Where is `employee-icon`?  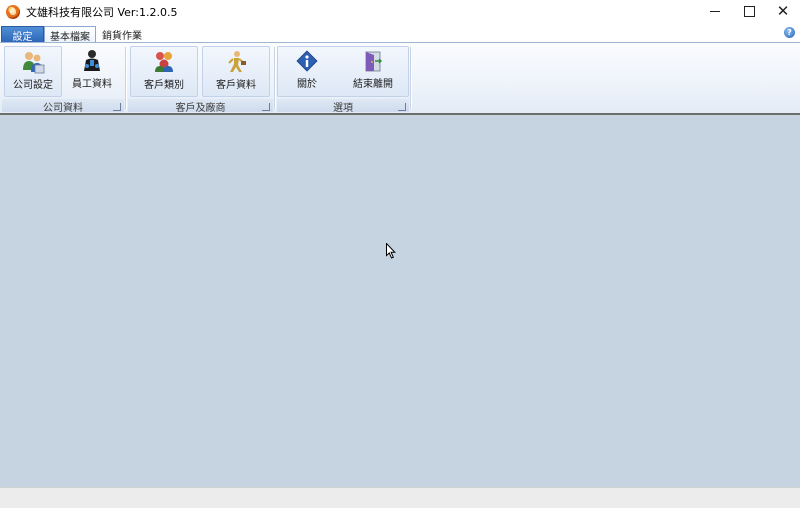 employee-icon is located at coordinates (92, 61).